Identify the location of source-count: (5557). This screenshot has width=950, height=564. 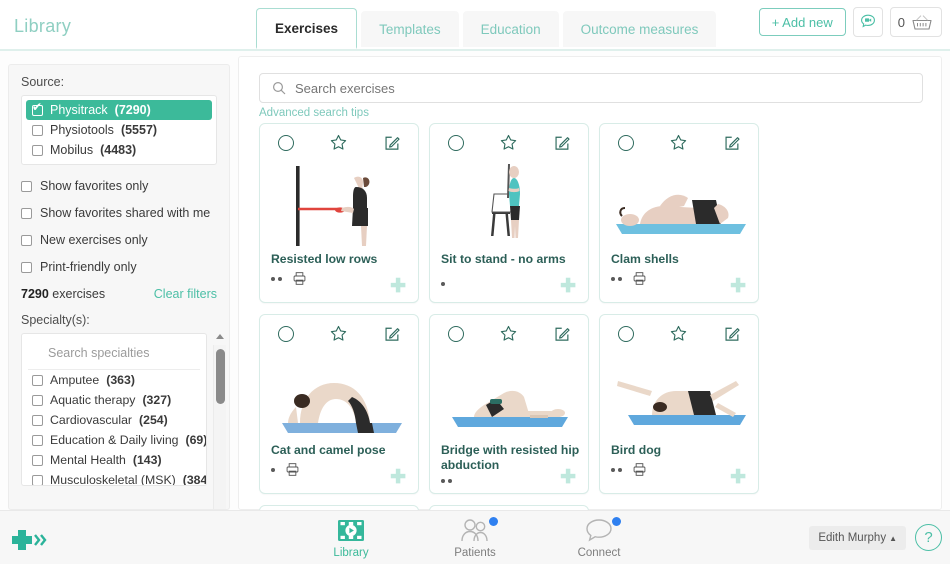
(139, 130).